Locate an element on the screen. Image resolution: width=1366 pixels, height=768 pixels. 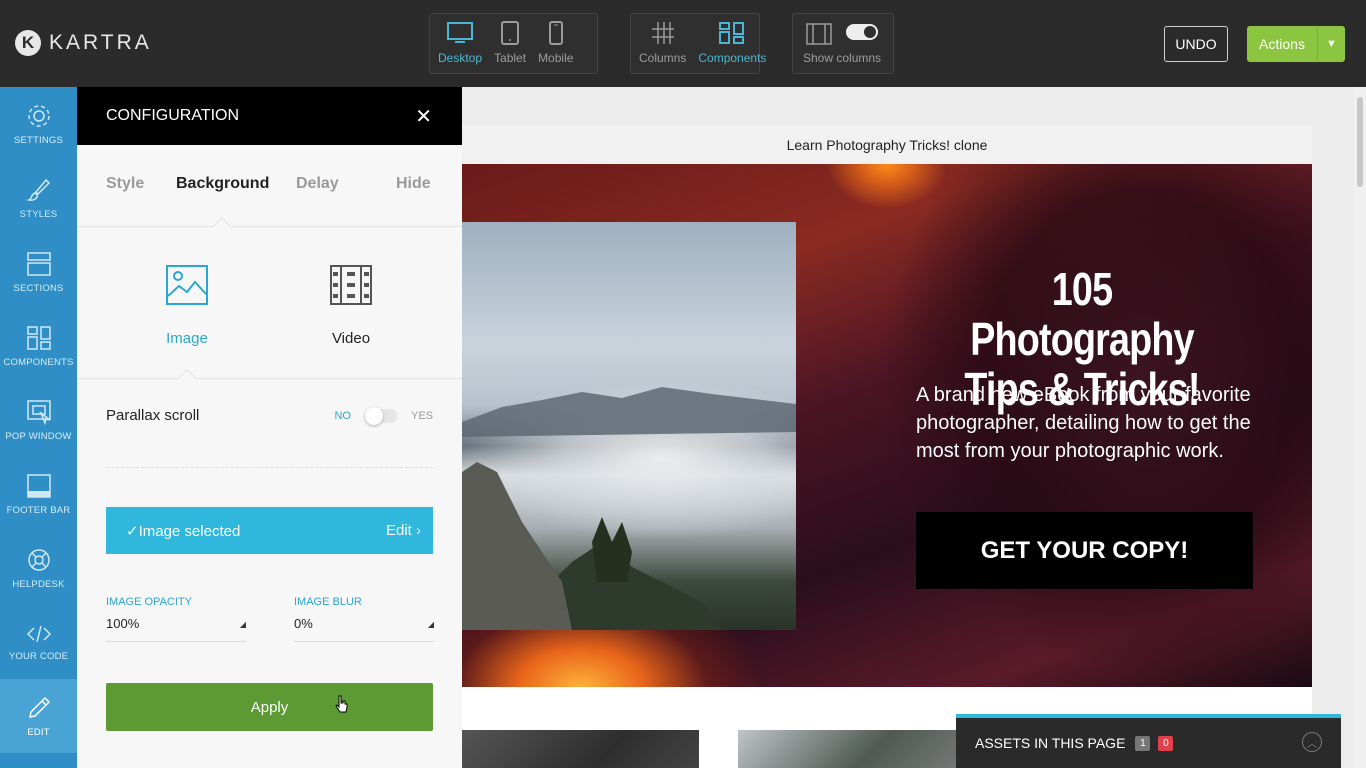
image-blur-label: IMAGE BLUR is located at coordinates (328, 602).